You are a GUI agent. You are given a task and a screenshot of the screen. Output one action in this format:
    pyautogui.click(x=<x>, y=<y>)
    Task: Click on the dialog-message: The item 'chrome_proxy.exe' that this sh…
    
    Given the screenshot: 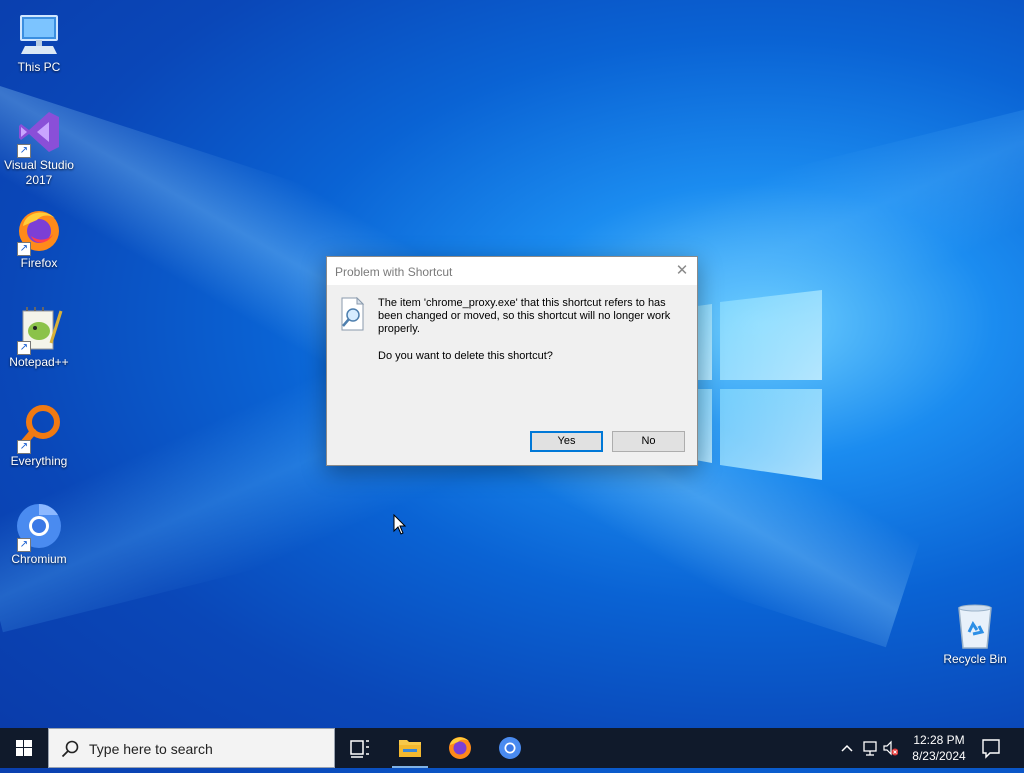 What is the action you would take?
    pyautogui.click(x=524, y=316)
    